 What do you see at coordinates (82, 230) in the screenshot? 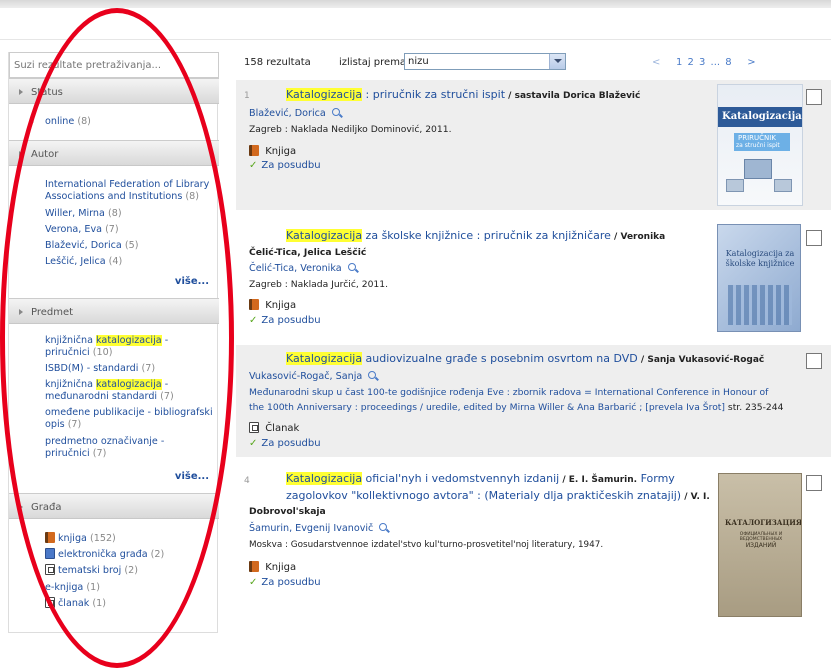
I see `facet-item-author: Verona, Eva (7)` at bounding box center [82, 230].